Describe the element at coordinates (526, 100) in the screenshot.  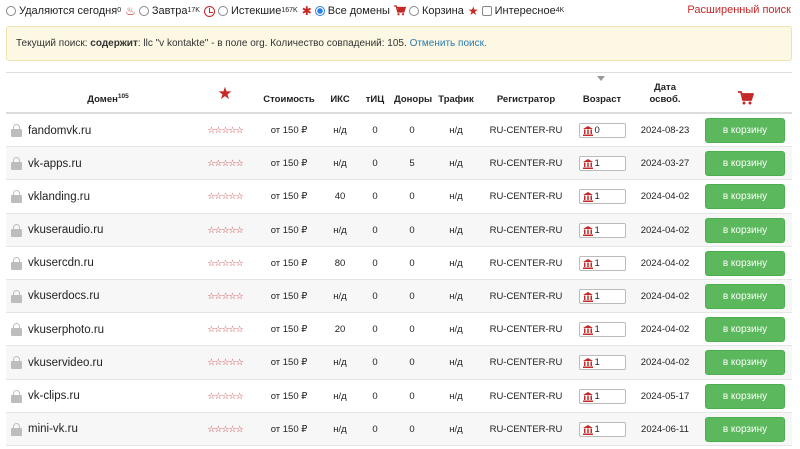
I see `col-registrar-header: Регистратор` at that location.